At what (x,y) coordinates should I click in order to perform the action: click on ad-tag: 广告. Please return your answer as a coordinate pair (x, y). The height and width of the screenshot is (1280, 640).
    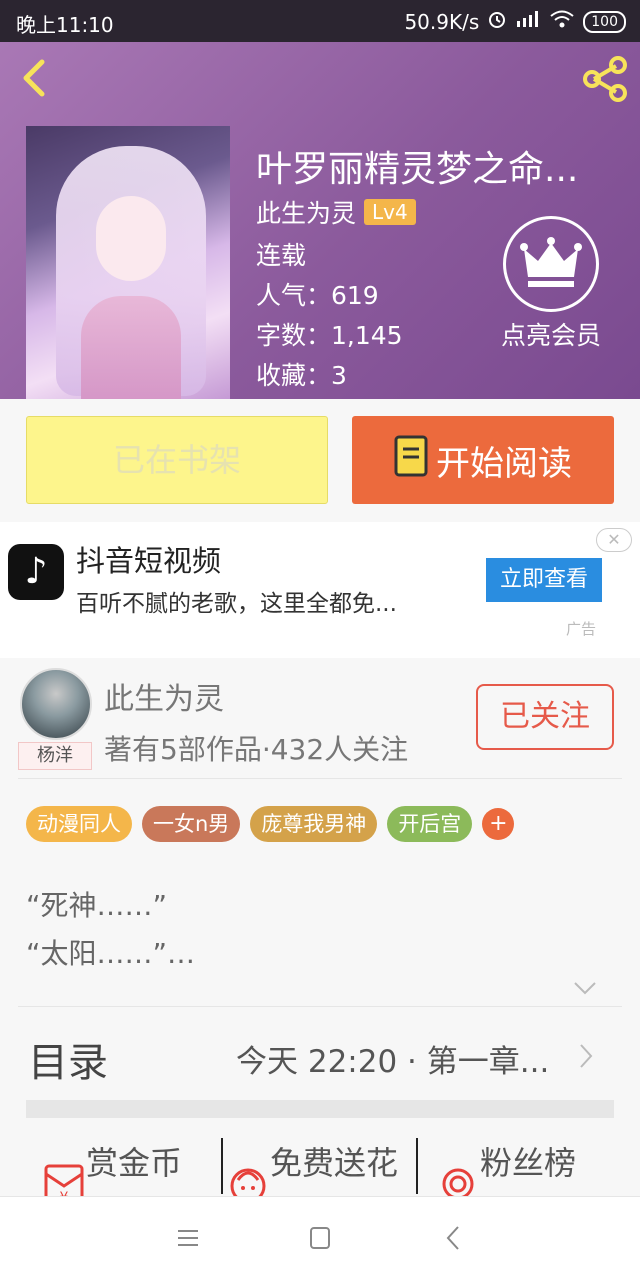
    Looking at the image, I should click on (581, 629).